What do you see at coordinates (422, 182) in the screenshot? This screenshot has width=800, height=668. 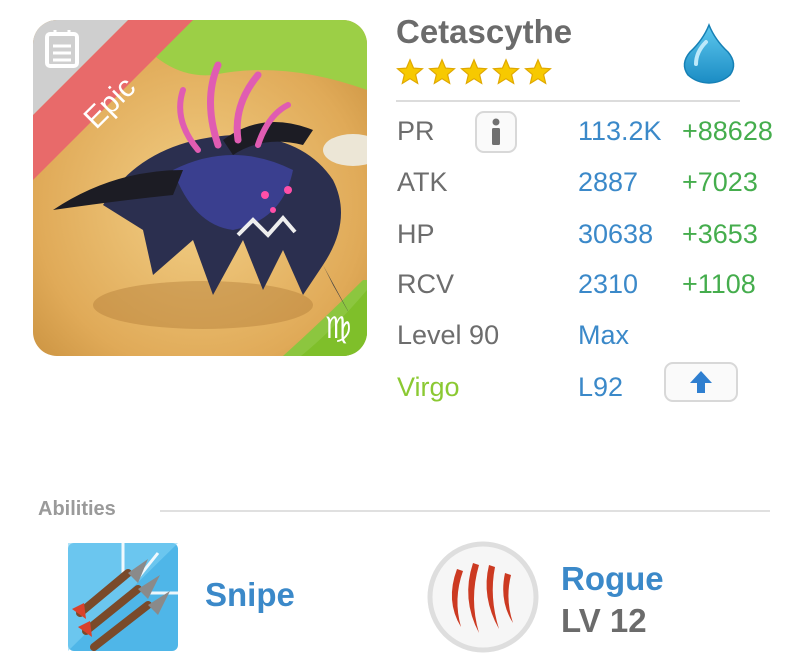 I see `stat-label-atk: ATK` at bounding box center [422, 182].